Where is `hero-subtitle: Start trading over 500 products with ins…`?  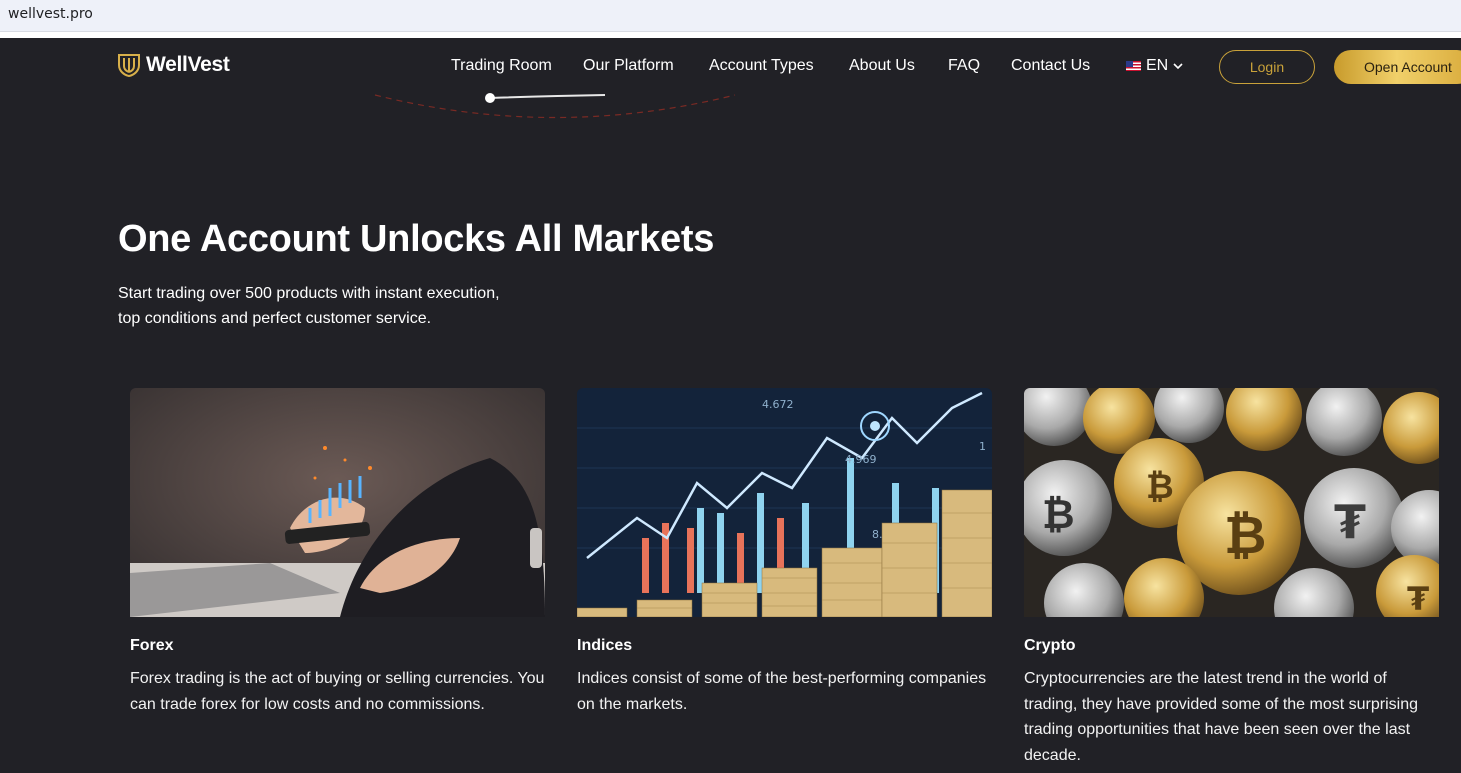 hero-subtitle: Start trading over 500 products with ins… is located at coordinates (328, 306).